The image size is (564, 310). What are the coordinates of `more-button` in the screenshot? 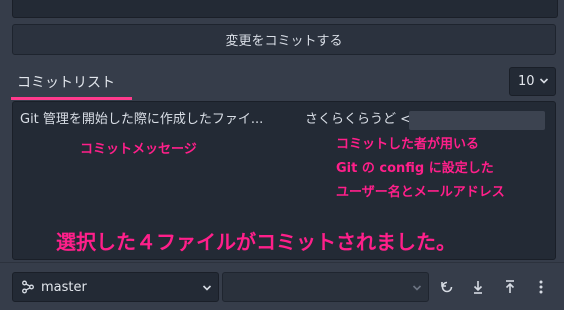 It's located at (541, 287).